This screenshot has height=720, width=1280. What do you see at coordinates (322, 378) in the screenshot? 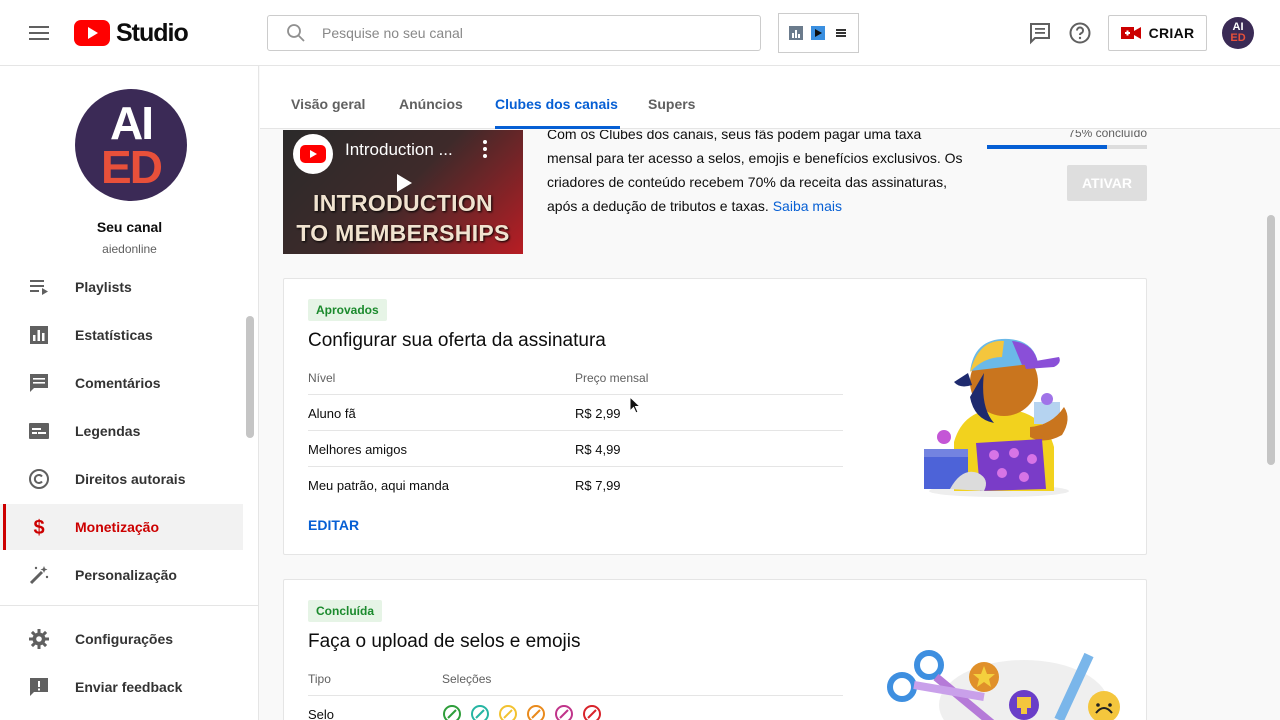
I see `column-header-level: Nível` at bounding box center [322, 378].